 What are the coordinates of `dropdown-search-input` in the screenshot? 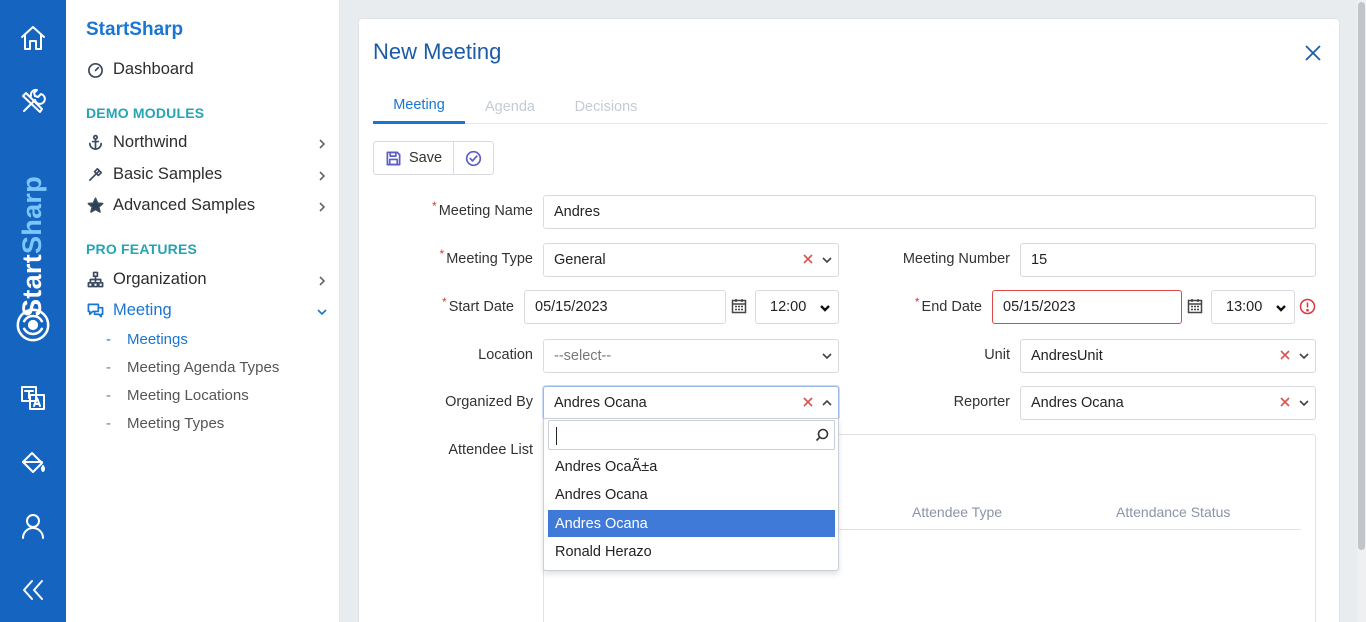 It's located at (691, 435).